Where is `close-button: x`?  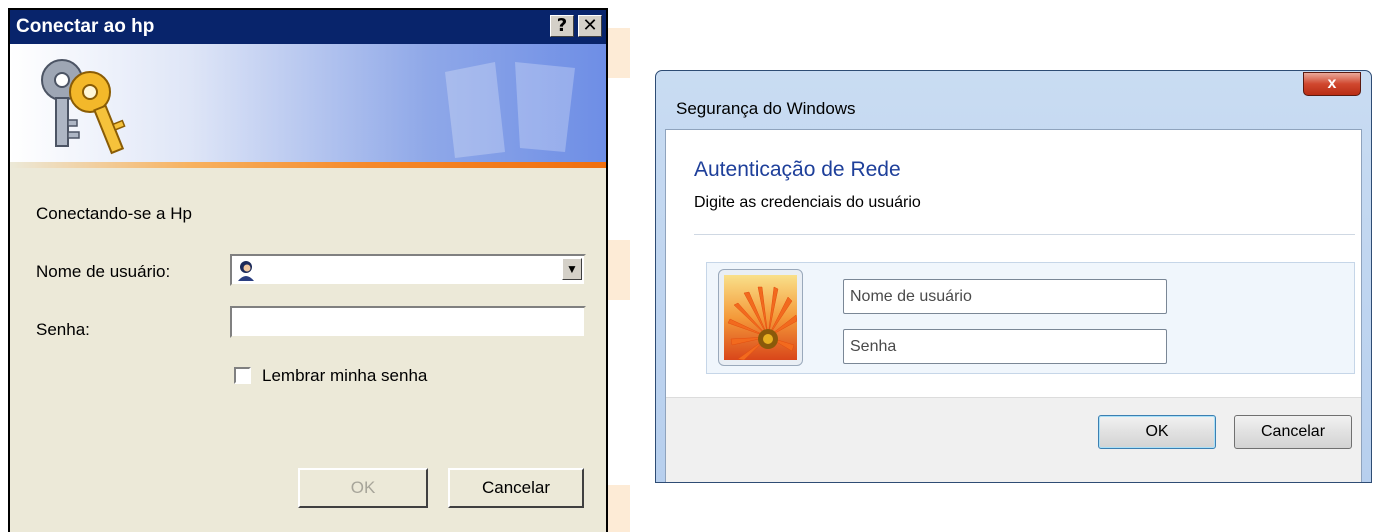
close-button: x is located at coordinates (1332, 84).